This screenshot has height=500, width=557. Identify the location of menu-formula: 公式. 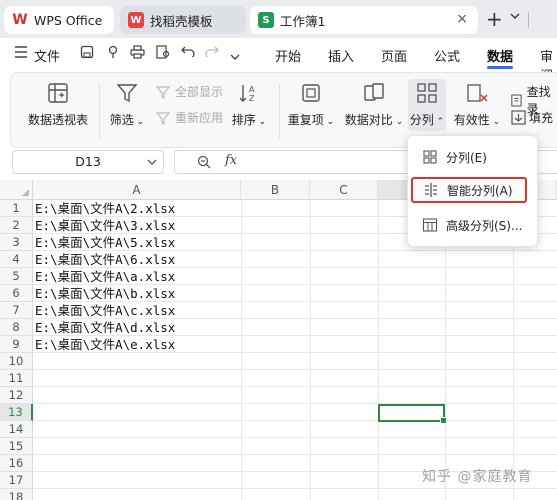
(447, 55).